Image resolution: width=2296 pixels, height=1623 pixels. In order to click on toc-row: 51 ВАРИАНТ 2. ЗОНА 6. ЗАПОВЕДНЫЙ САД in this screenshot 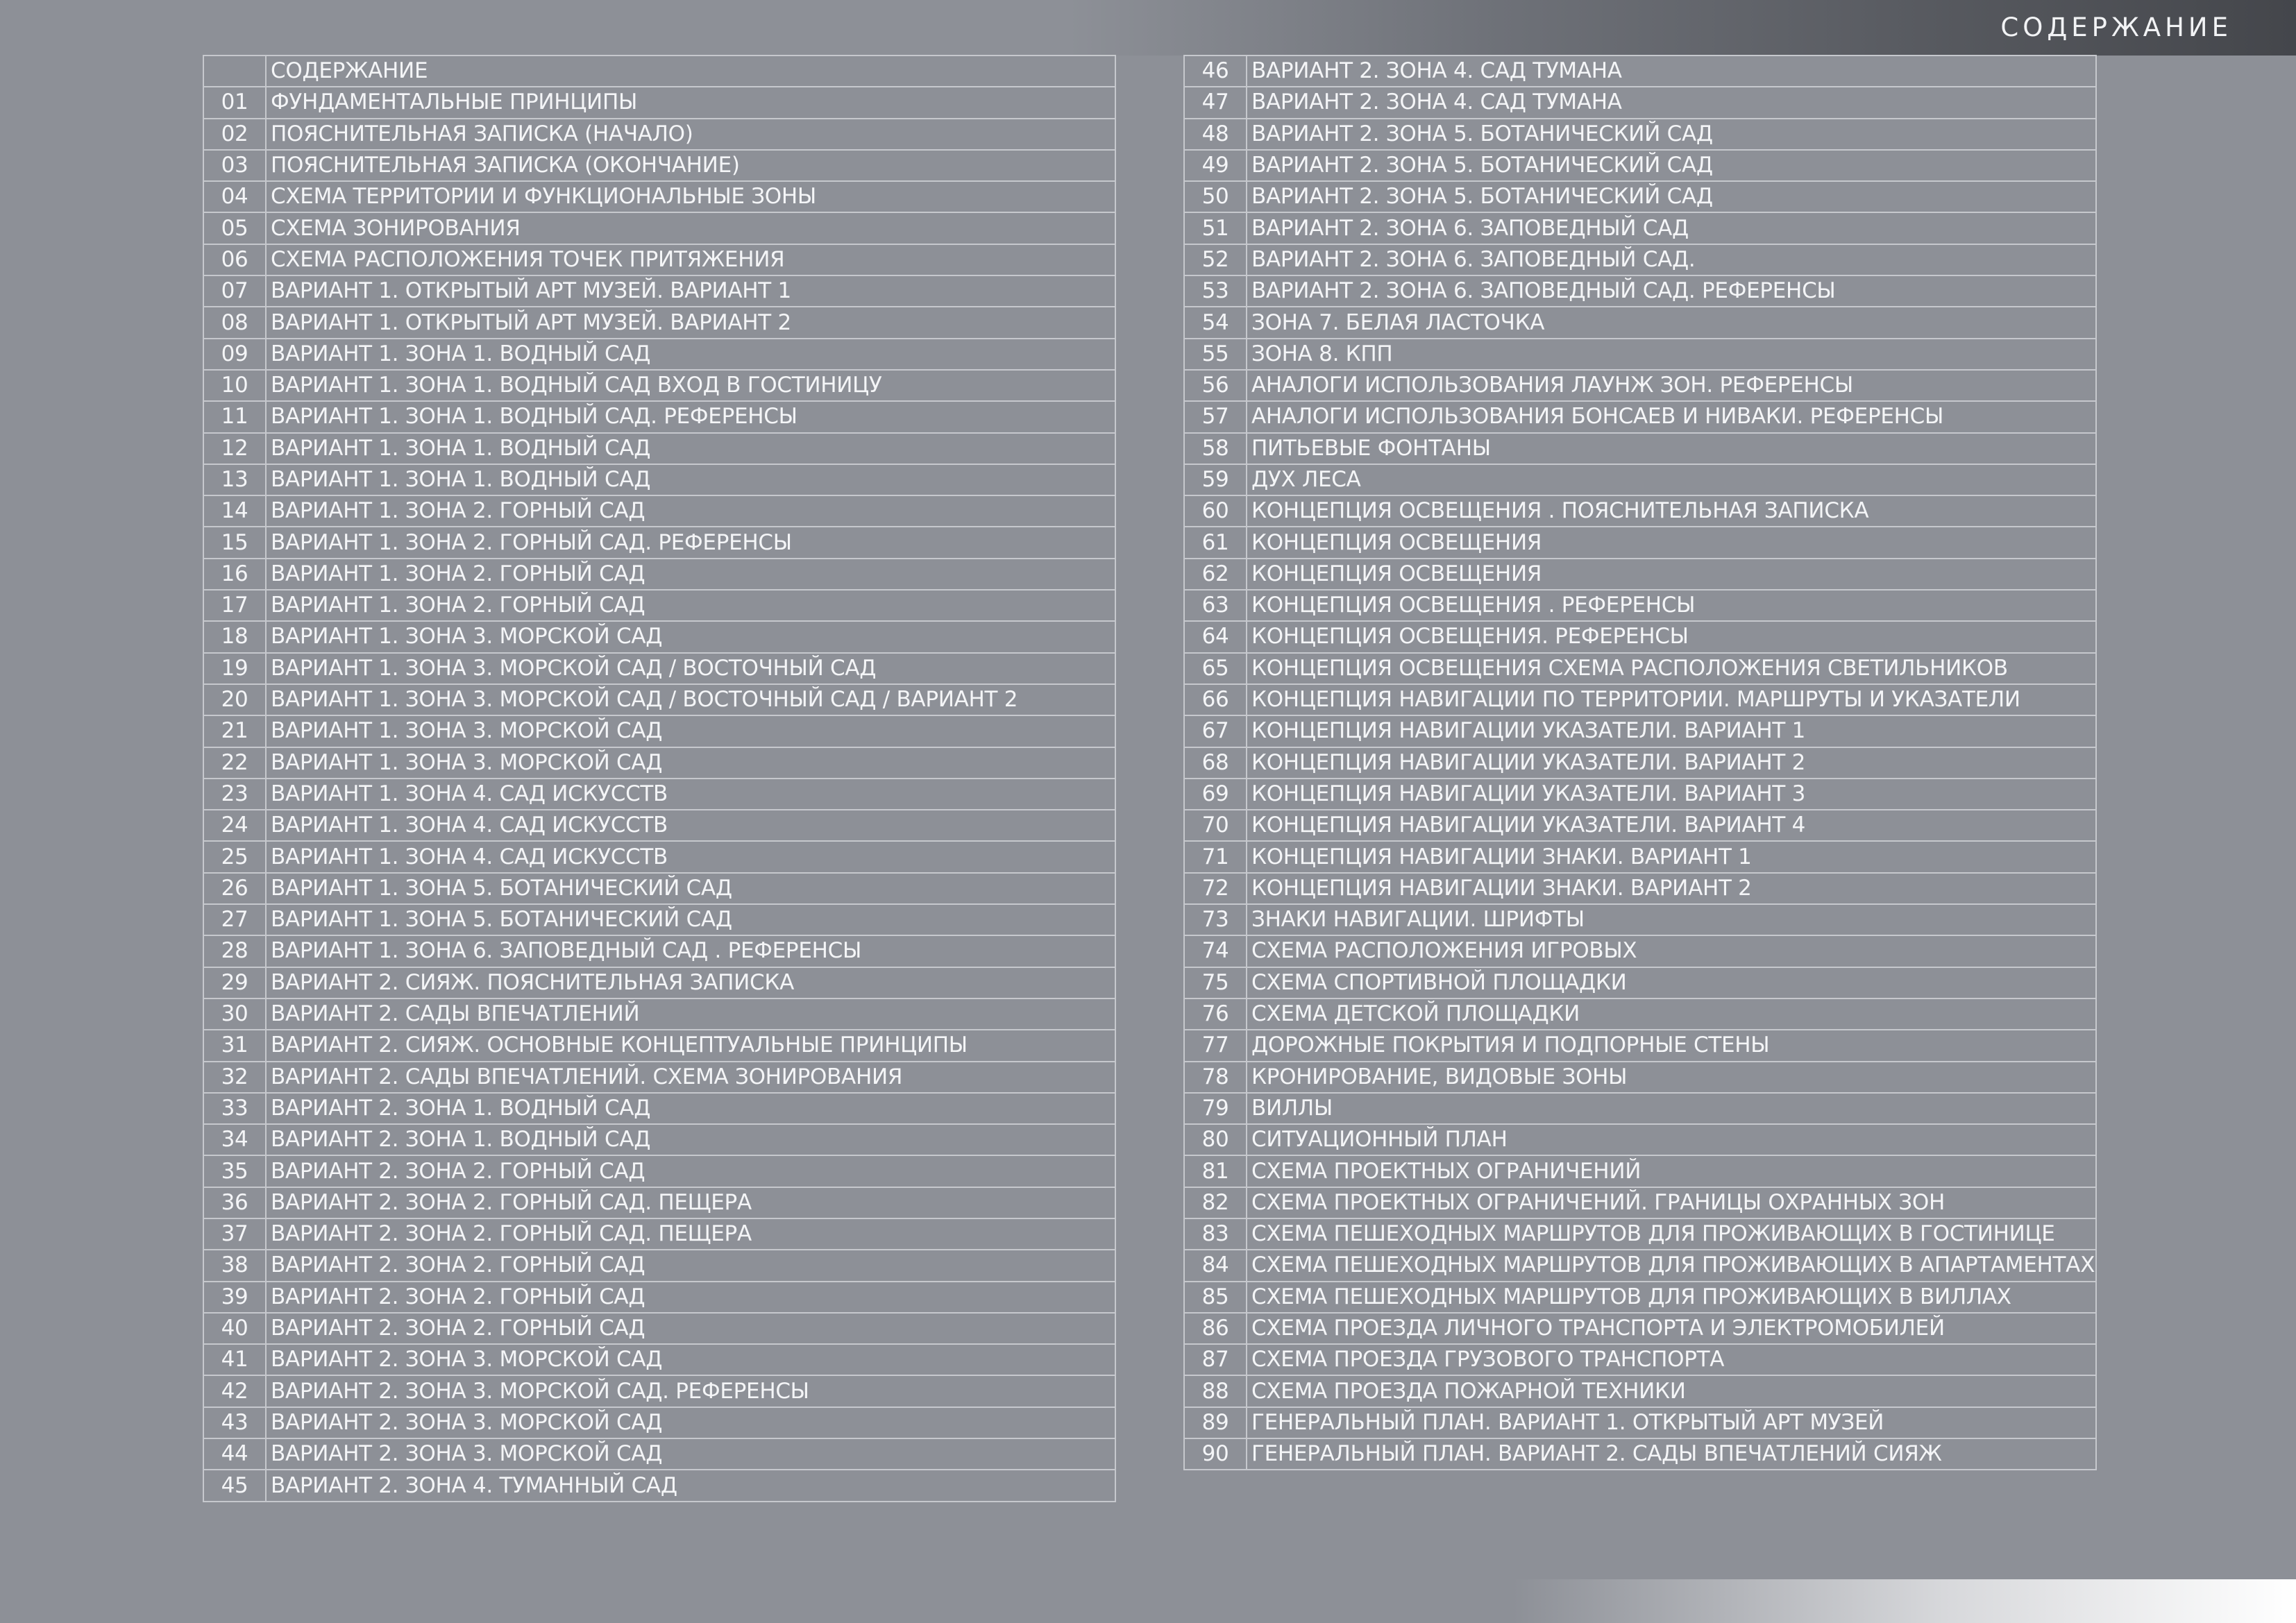, I will do `click(1640, 228)`.